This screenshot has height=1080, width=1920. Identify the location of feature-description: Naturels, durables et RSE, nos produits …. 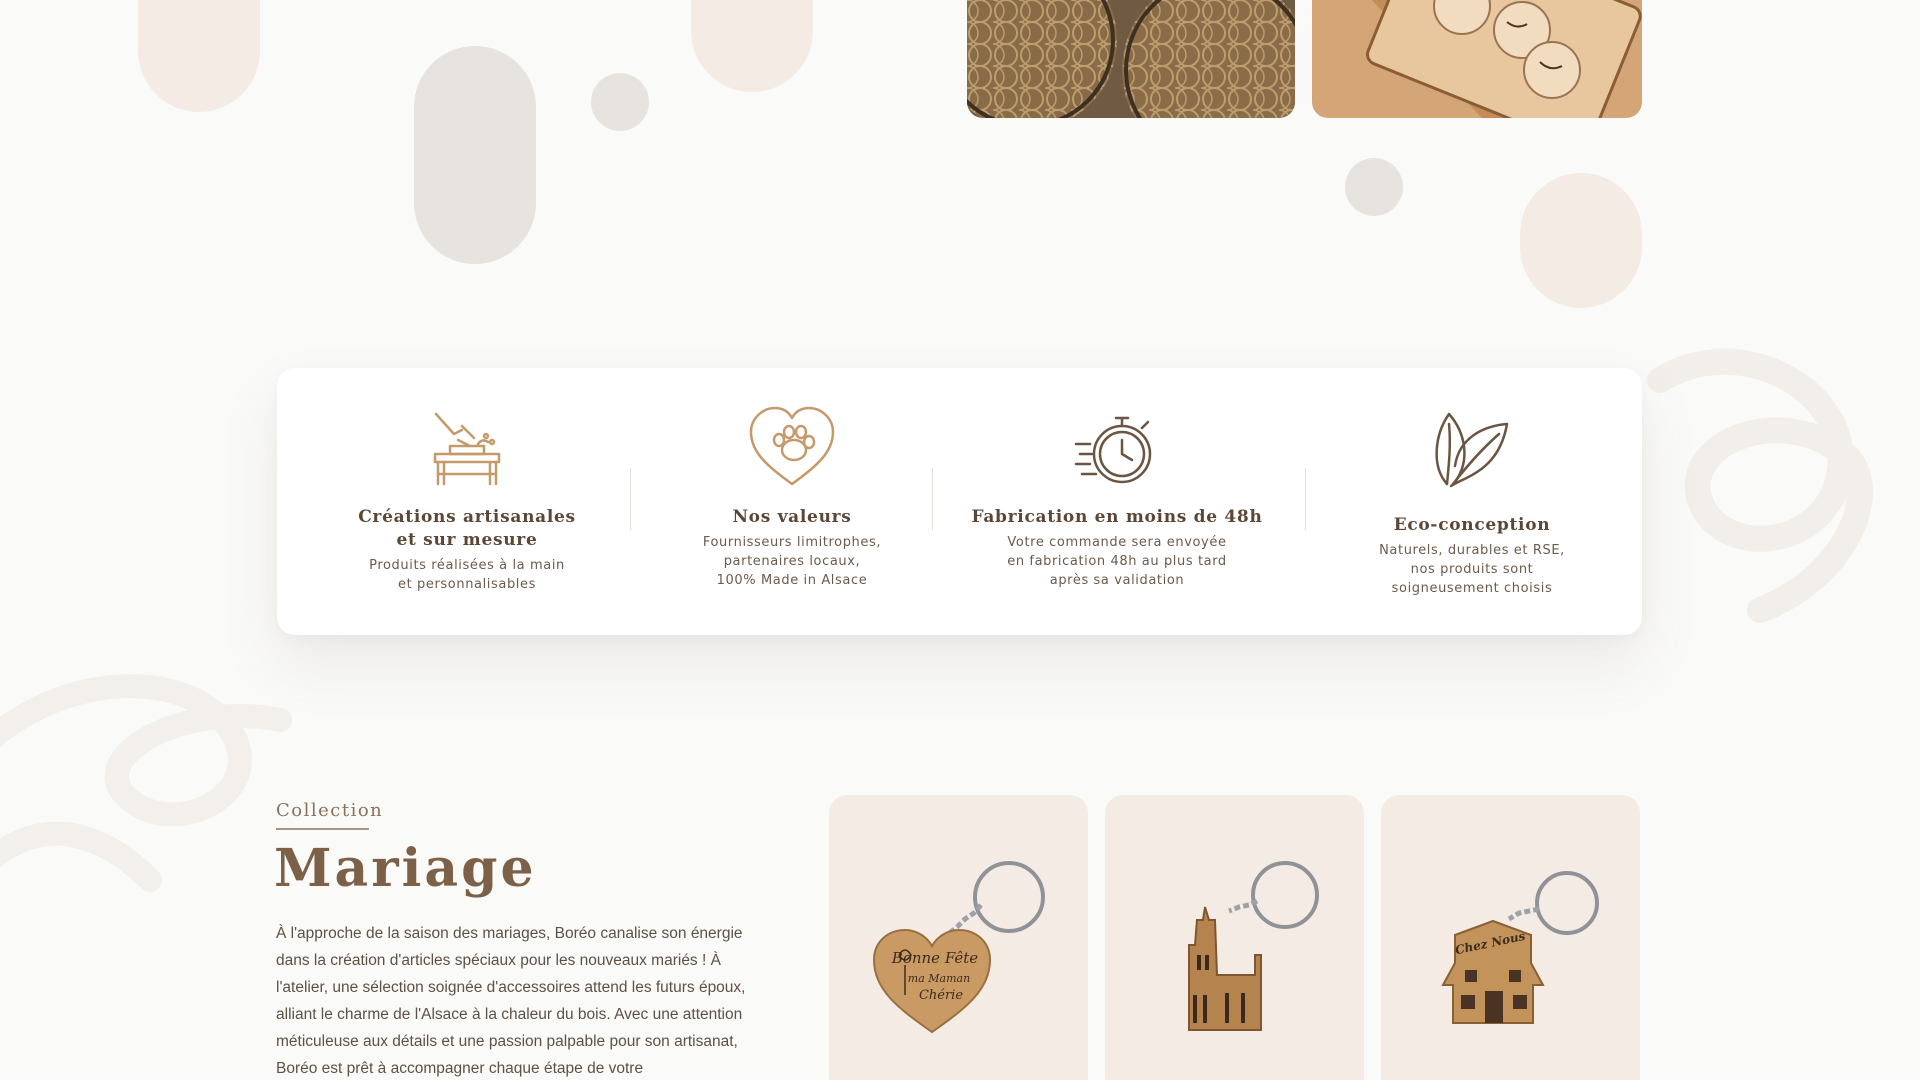
(1472, 569).